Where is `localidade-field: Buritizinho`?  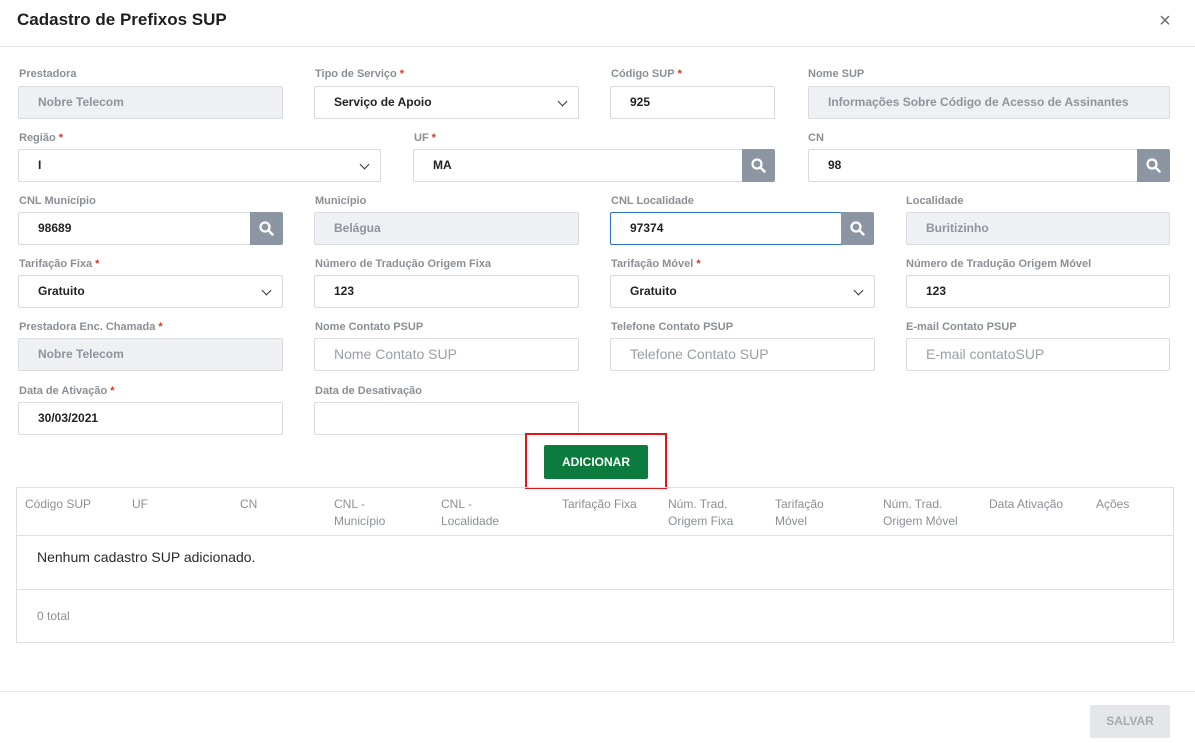
localidade-field: Buritizinho is located at coordinates (1038, 228).